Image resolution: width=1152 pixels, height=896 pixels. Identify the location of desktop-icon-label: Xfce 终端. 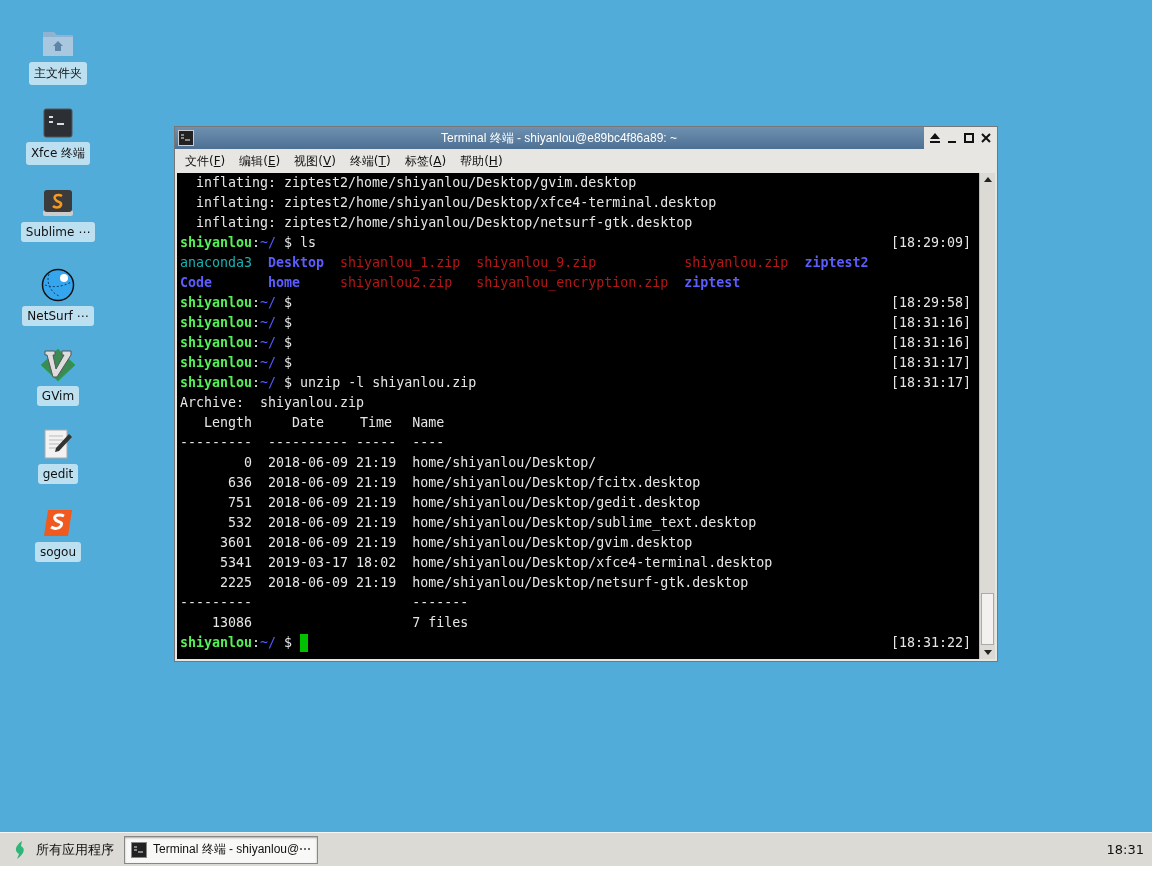
(58, 153).